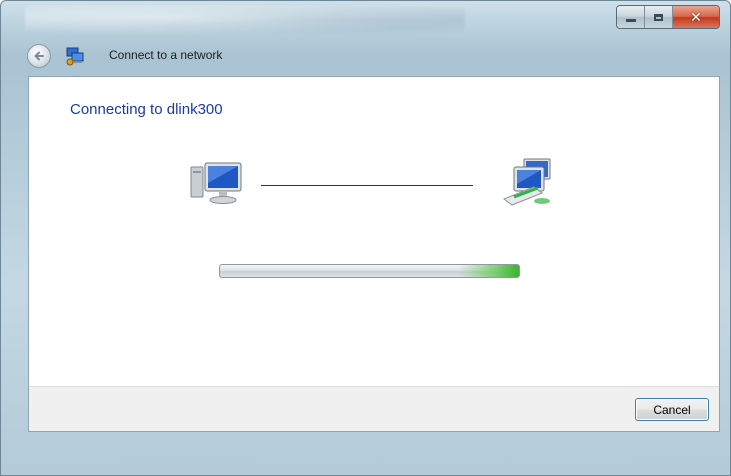  I want to click on dialog-footer: Cancel, so click(374, 408).